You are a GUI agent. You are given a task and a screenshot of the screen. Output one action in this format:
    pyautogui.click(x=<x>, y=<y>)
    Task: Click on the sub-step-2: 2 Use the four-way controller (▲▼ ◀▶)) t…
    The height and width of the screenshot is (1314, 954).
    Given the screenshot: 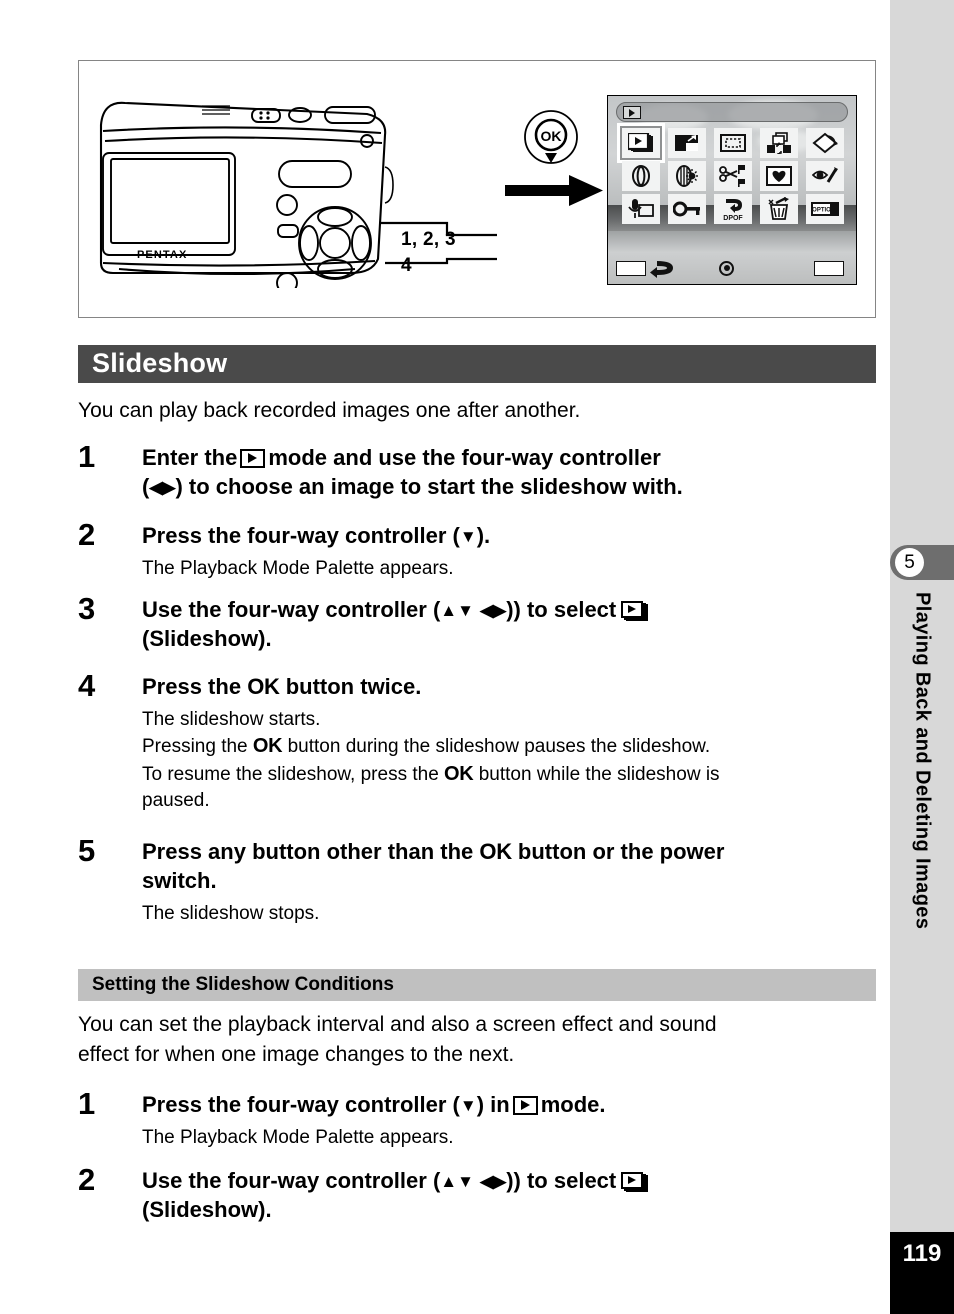 What is the action you would take?
    pyautogui.click(x=480, y=1193)
    